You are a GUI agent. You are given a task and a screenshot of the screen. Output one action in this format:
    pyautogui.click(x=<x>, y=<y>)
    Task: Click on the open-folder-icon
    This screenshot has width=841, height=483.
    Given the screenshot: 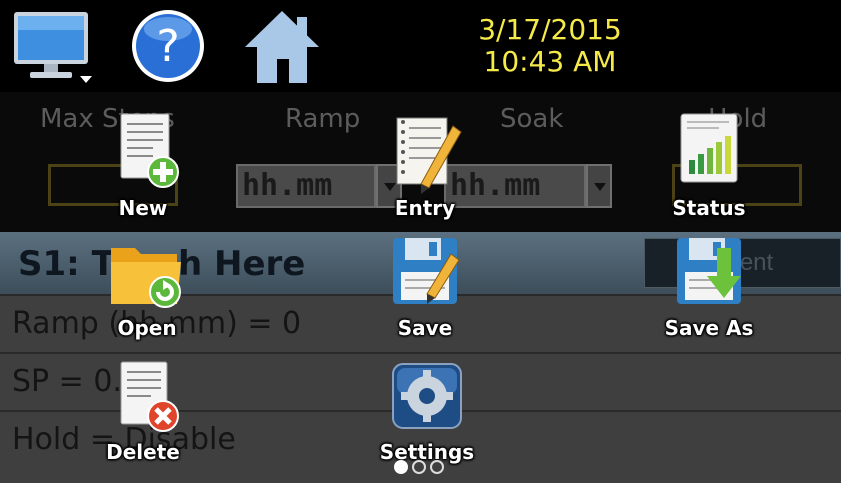 What is the action you would take?
    pyautogui.click(x=147, y=277)
    